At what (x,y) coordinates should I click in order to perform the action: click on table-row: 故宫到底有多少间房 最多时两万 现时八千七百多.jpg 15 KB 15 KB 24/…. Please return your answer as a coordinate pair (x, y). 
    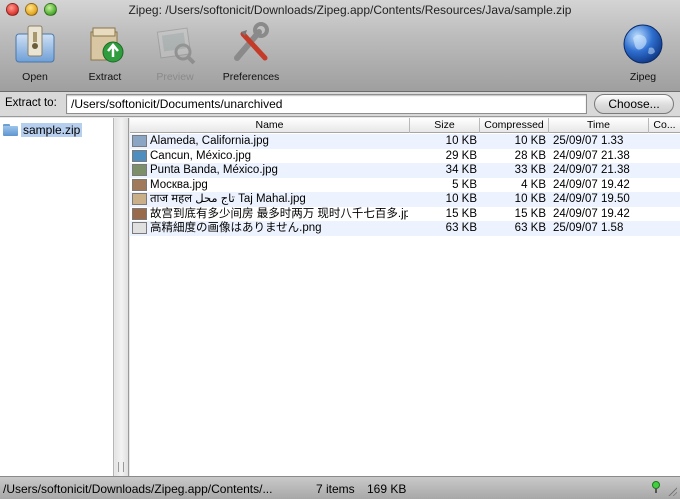
    Looking at the image, I should click on (405, 214).